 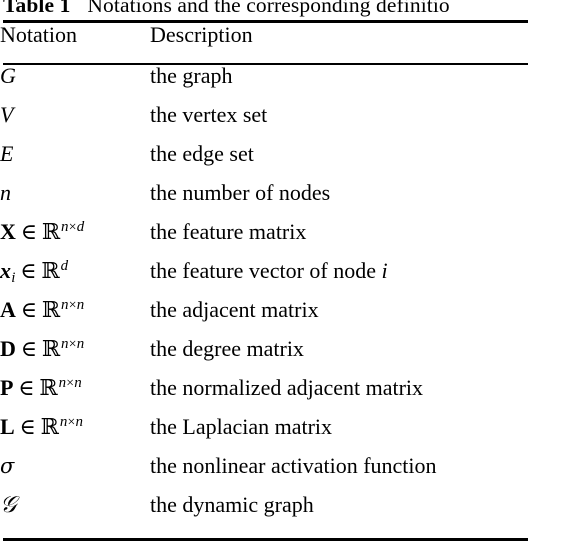 I want to click on description-cell-laplacian-matrix: the Laplacian matrix, so click(x=241, y=426).